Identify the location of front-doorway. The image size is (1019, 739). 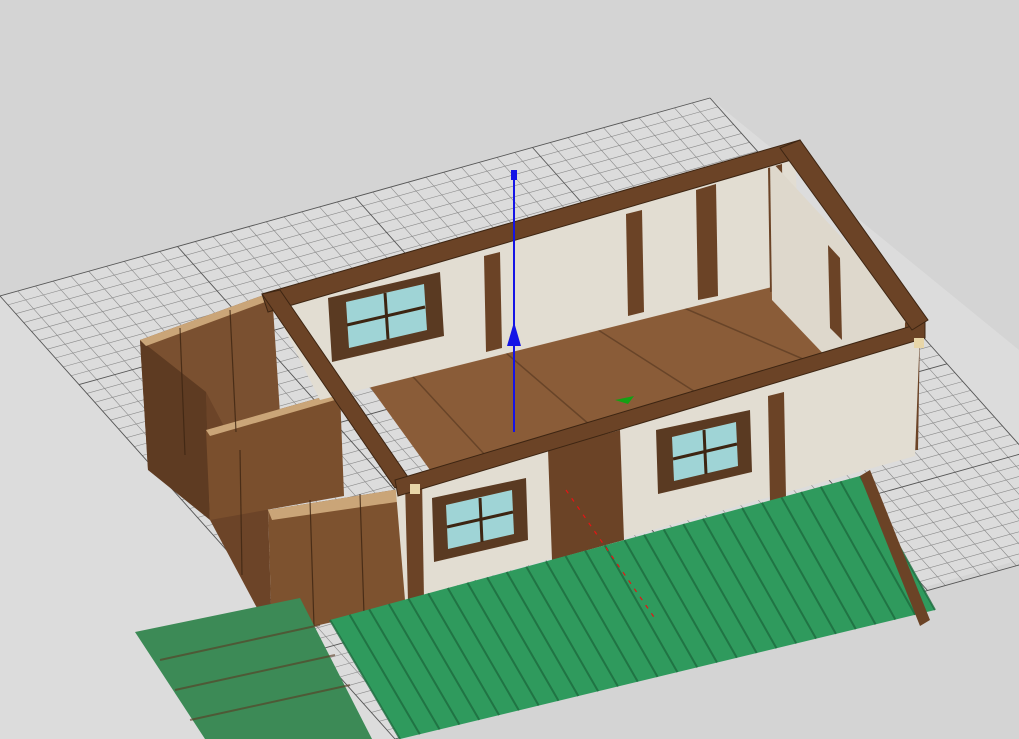
(586, 495).